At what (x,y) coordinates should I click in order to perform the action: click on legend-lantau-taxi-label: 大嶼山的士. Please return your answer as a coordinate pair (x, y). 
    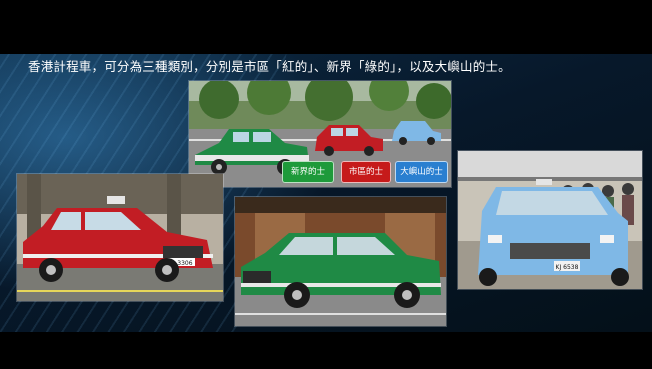
    Looking at the image, I should click on (421, 172).